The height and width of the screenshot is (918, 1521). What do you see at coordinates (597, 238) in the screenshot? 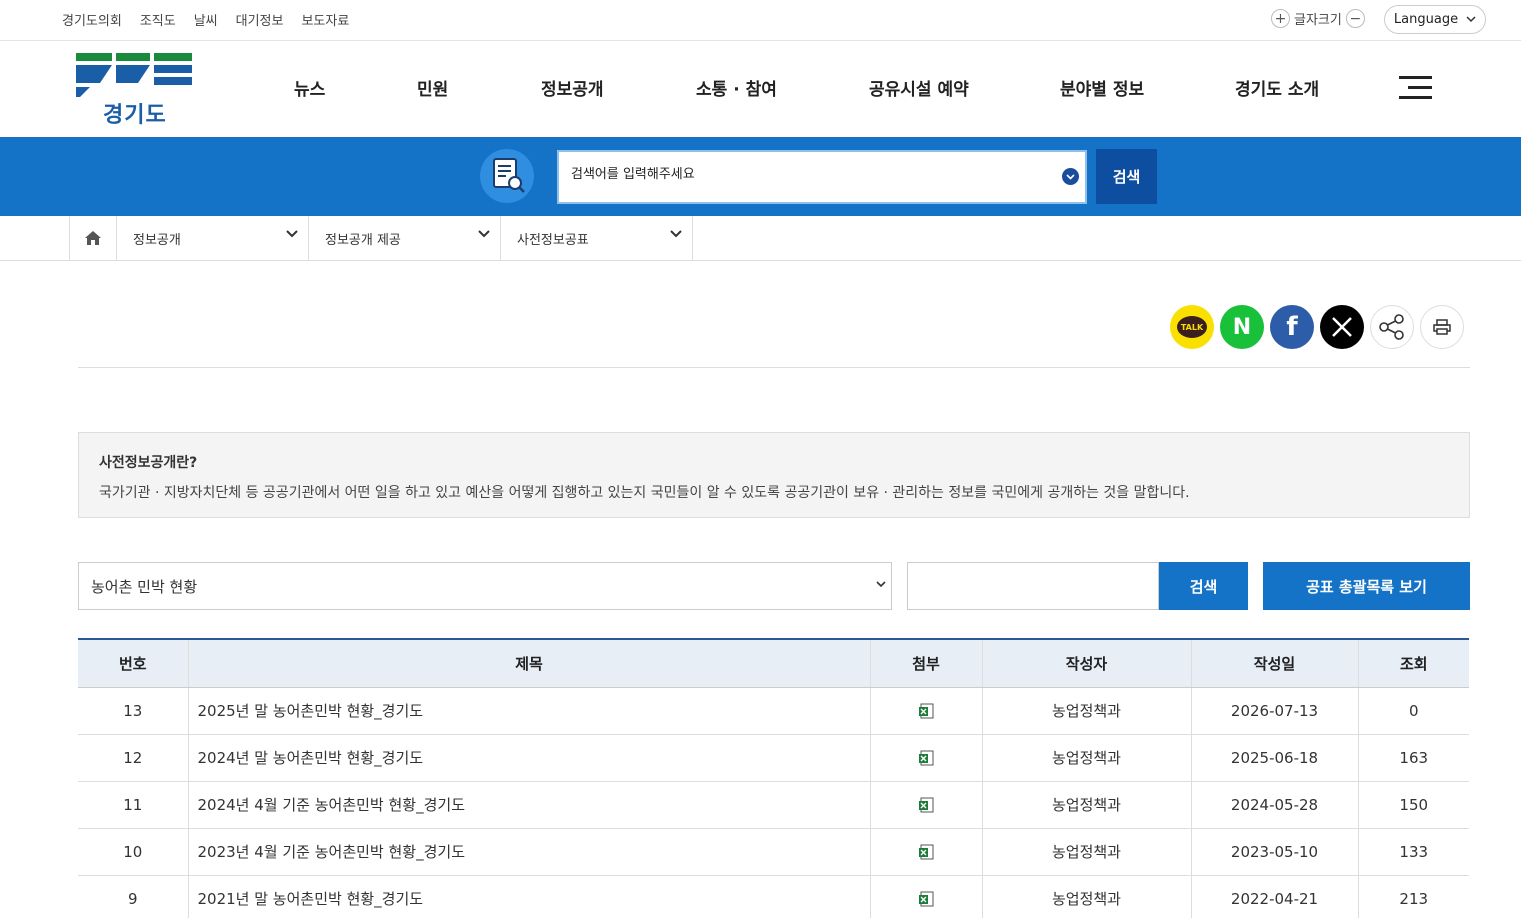
I see `breadcrumb-dropdown-3: 사전정보공표` at bounding box center [597, 238].